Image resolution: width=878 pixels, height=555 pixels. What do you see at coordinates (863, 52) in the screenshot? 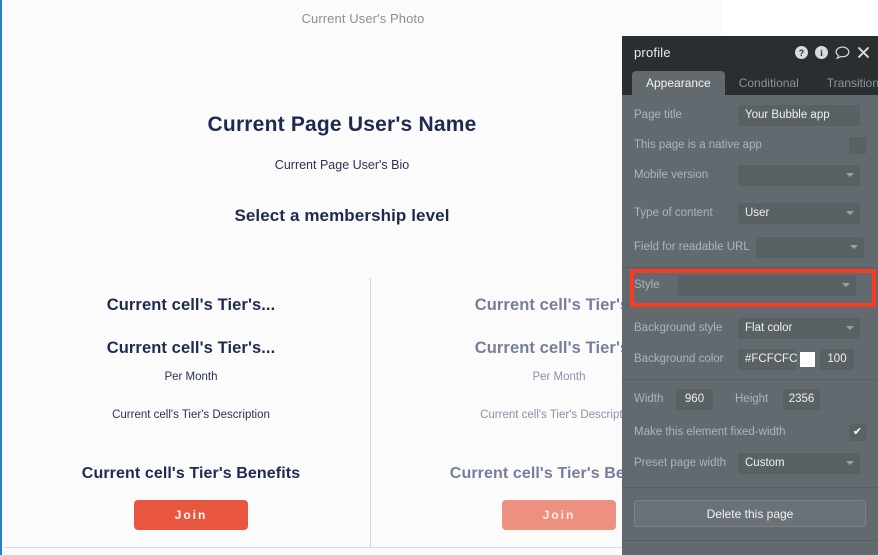
I see `close-icon` at bounding box center [863, 52].